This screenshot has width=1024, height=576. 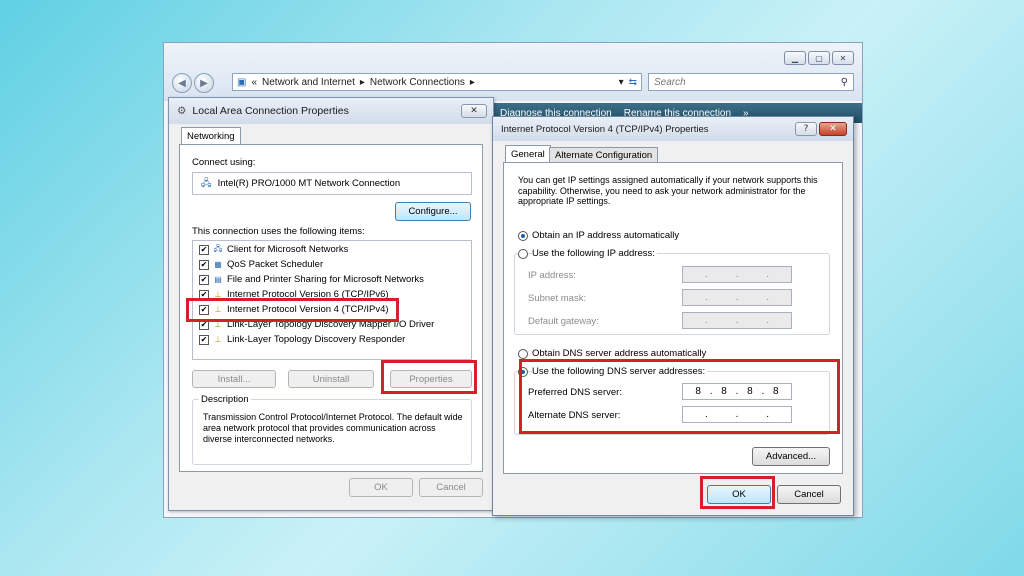 What do you see at coordinates (605, 235) in the screenshot?
I see `obtain-ip-auto-label: Obtain an IP address automatically` at bounding box center [605, 235].